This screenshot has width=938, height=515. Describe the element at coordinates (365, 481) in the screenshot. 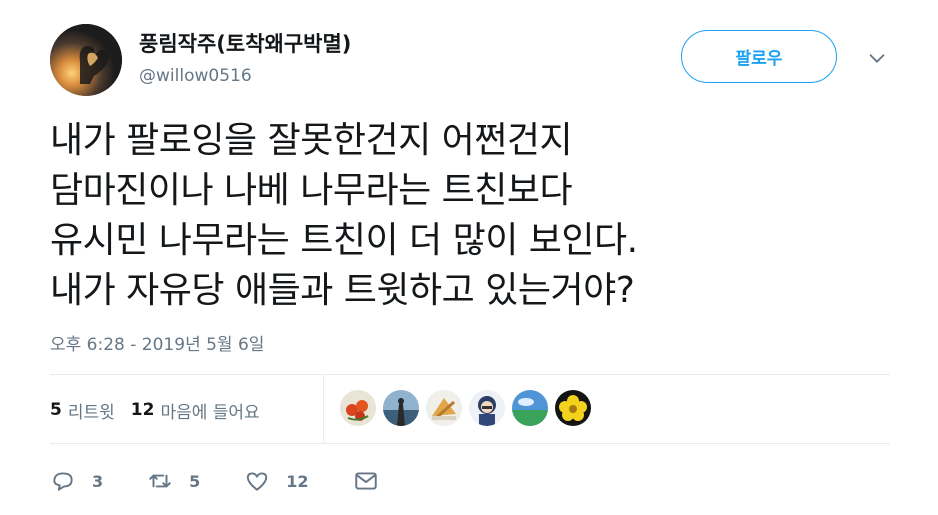

I see `message-icon` at that location.